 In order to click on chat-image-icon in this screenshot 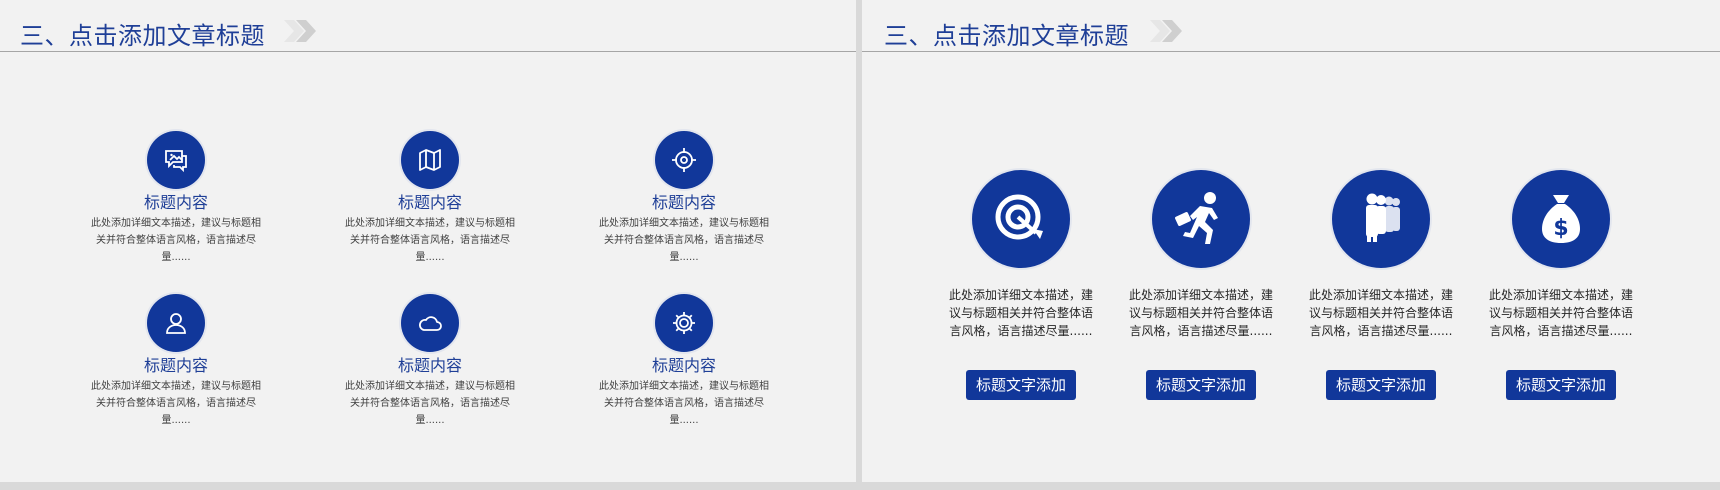, I will do `click(176, 160)`.